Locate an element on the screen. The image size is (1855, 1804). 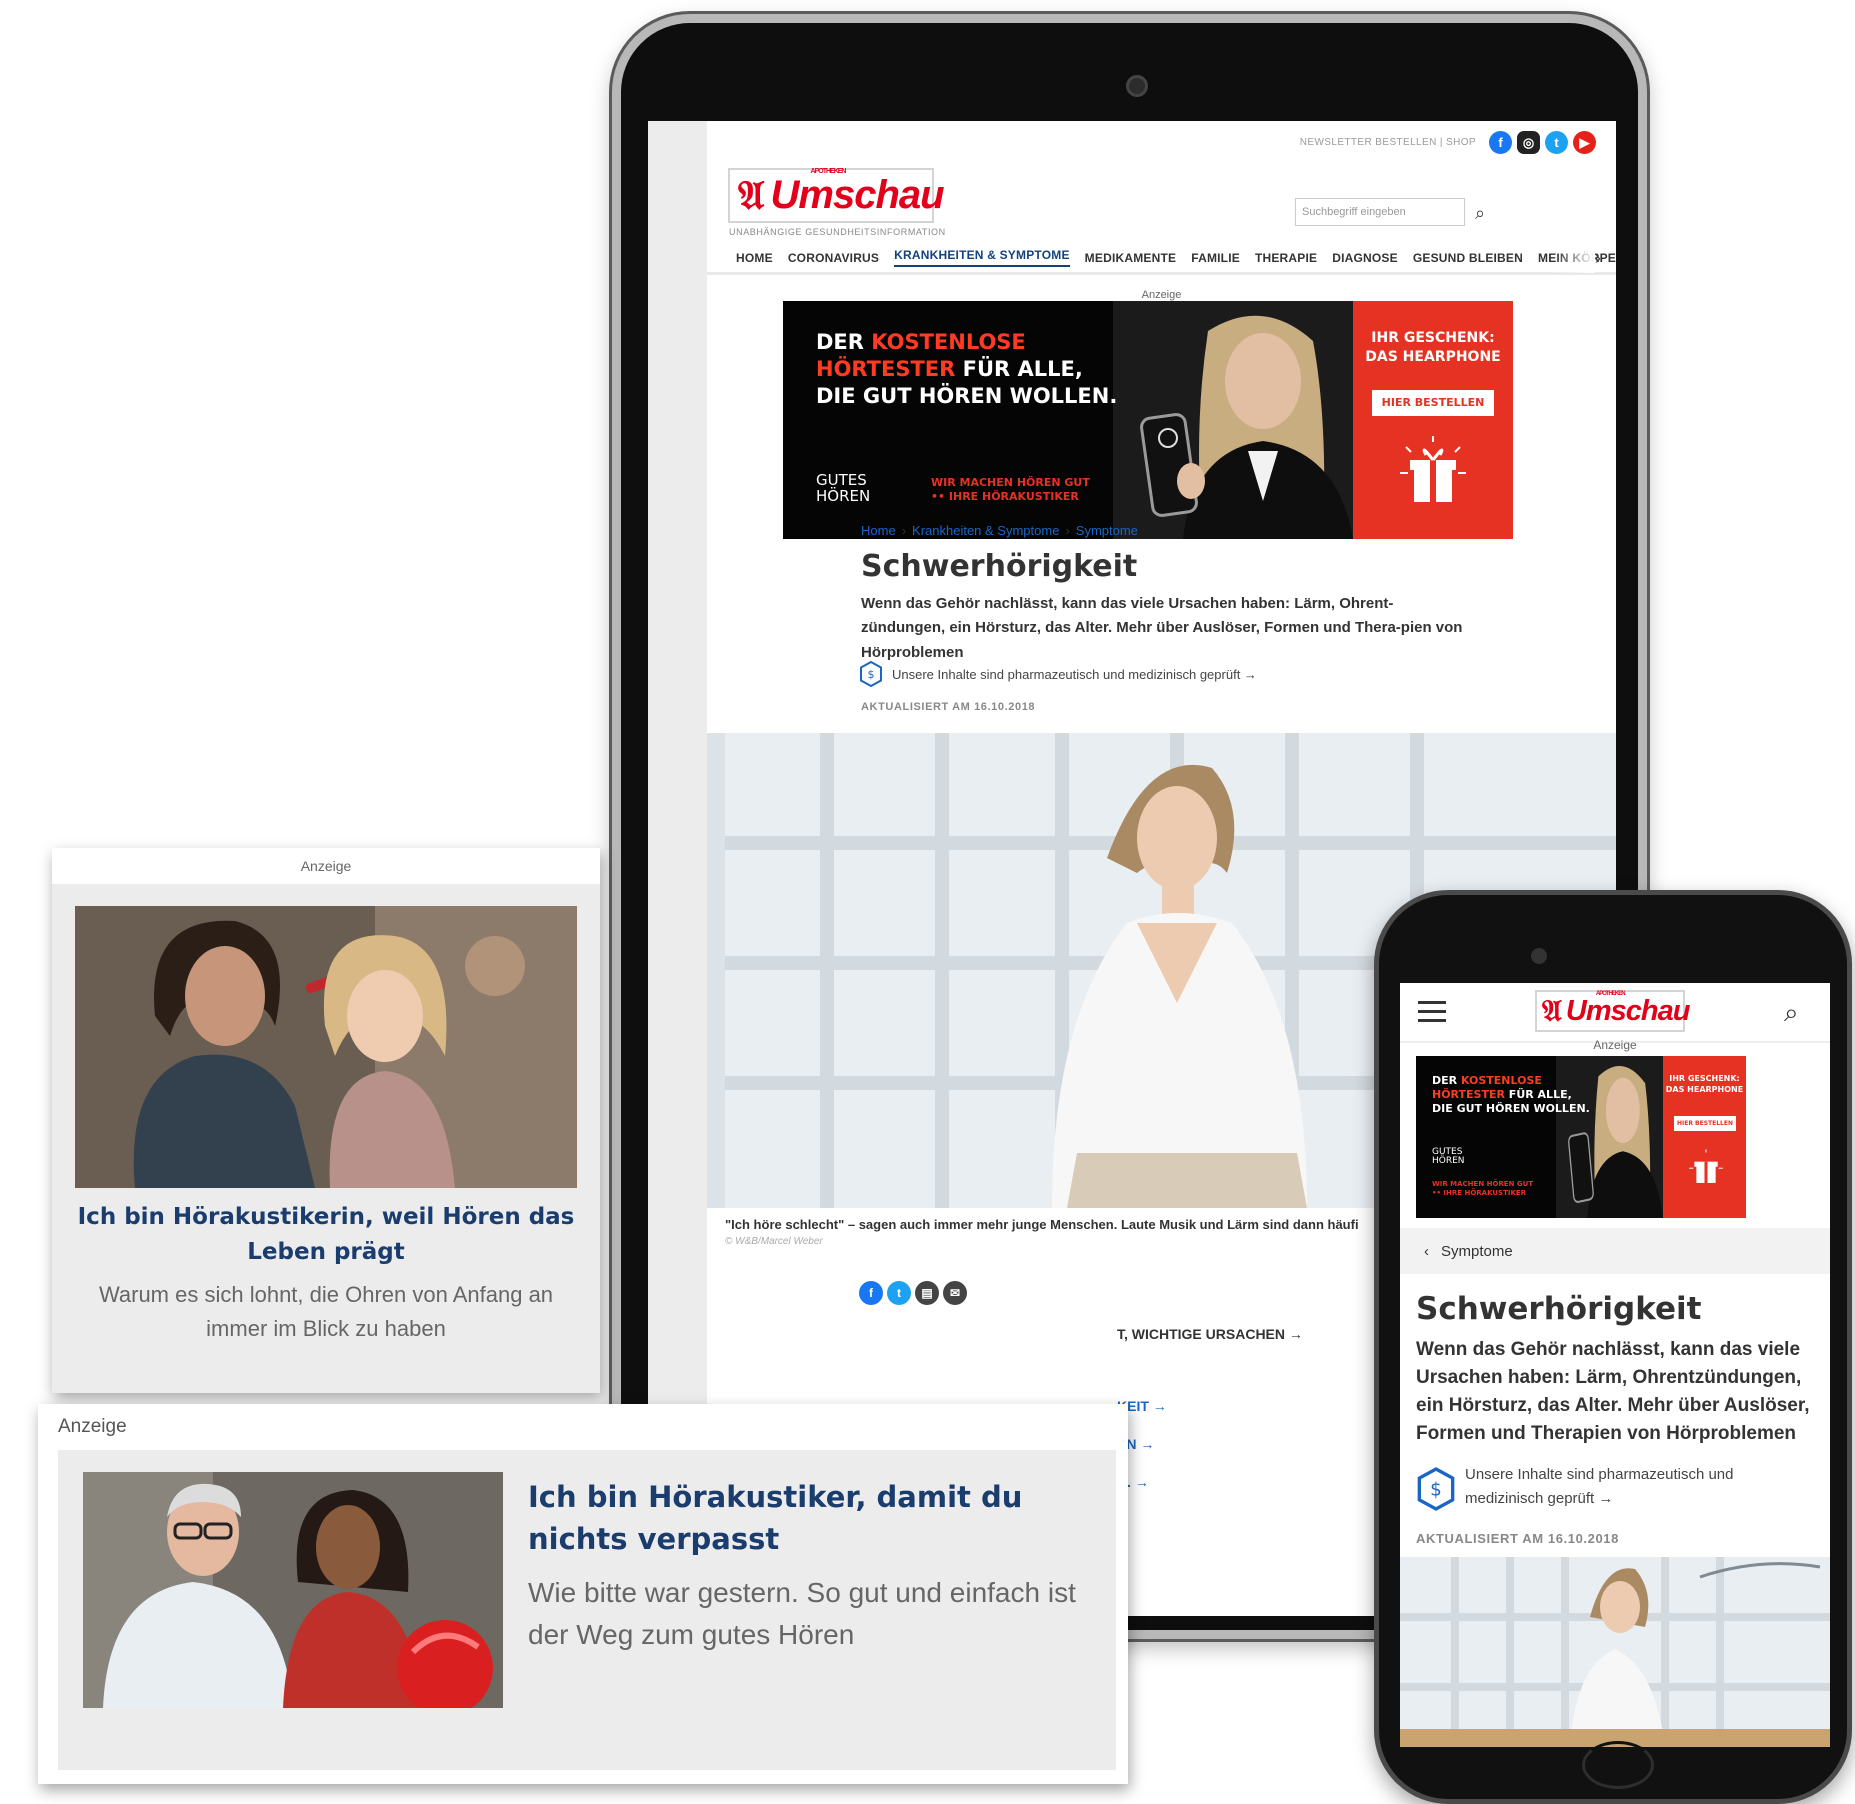
nav-item-krankheiten: KRANKHEITEN & SYMPTOME is located at coordinates (982, 257).